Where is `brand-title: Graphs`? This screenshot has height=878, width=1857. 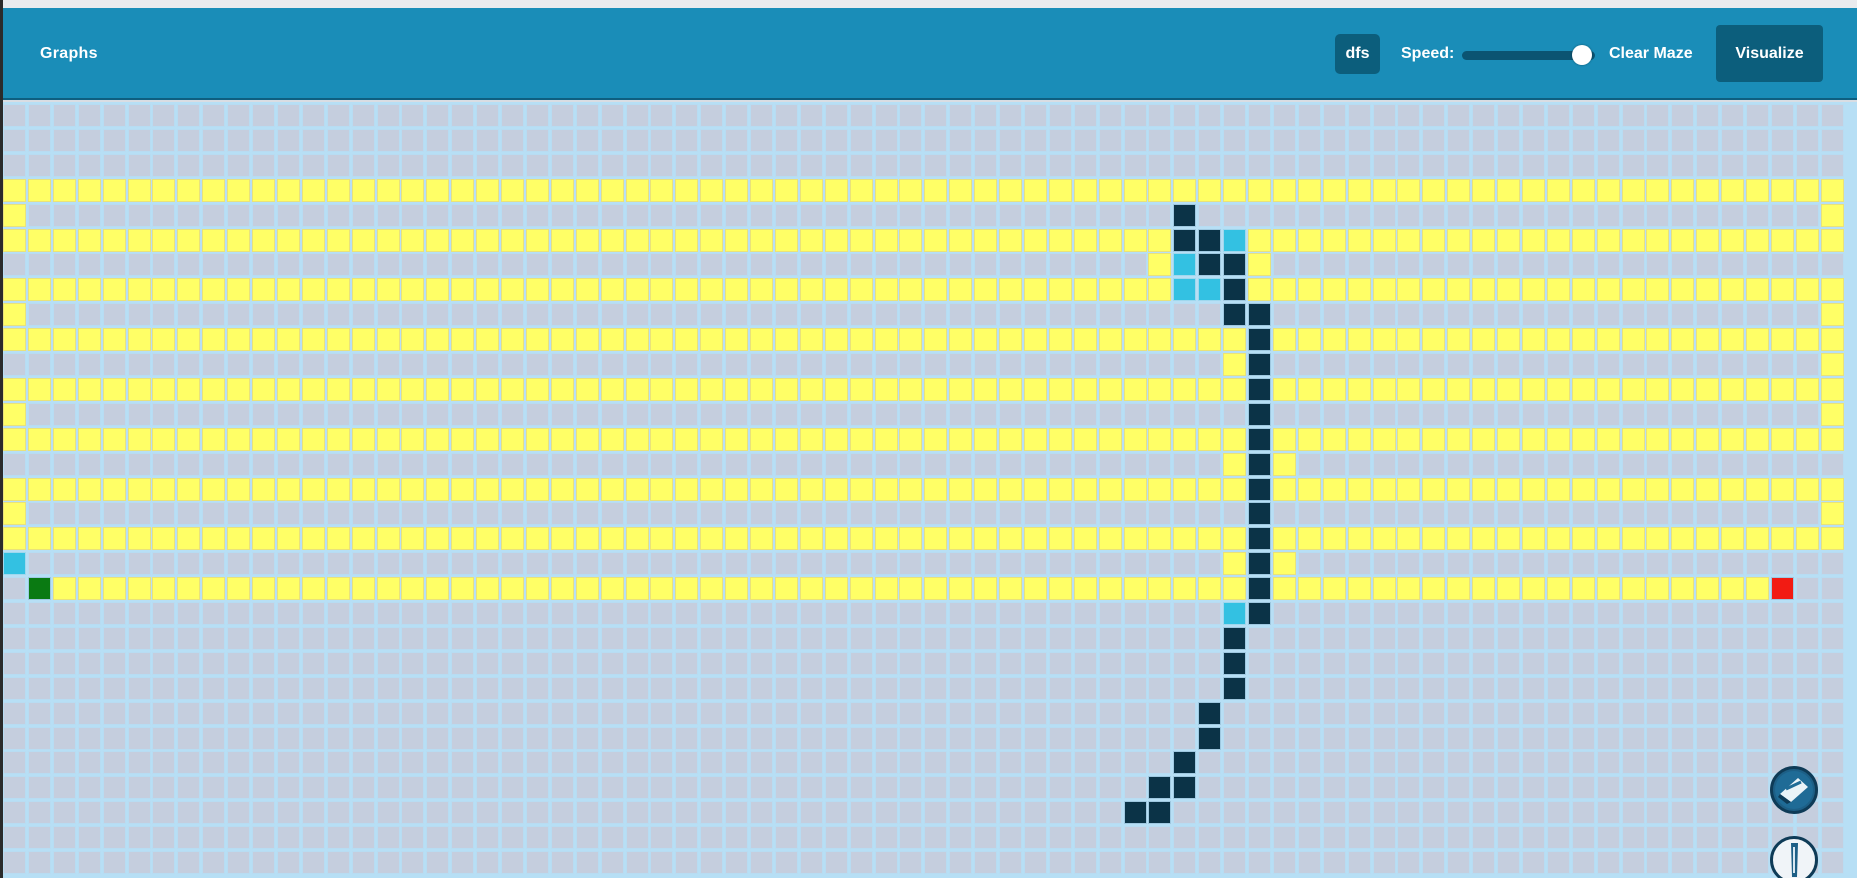 brand-title: Graphs is located at coordinates (69, 54).